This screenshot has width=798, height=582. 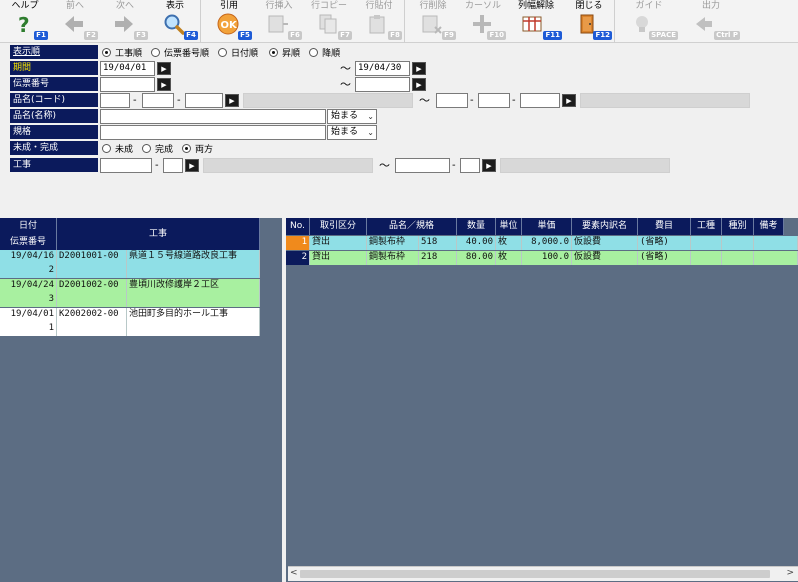 What do you see at coordinates (24, 25) in the screenshot?
I see `help-icon: ?` at bounding box center [24, 25].